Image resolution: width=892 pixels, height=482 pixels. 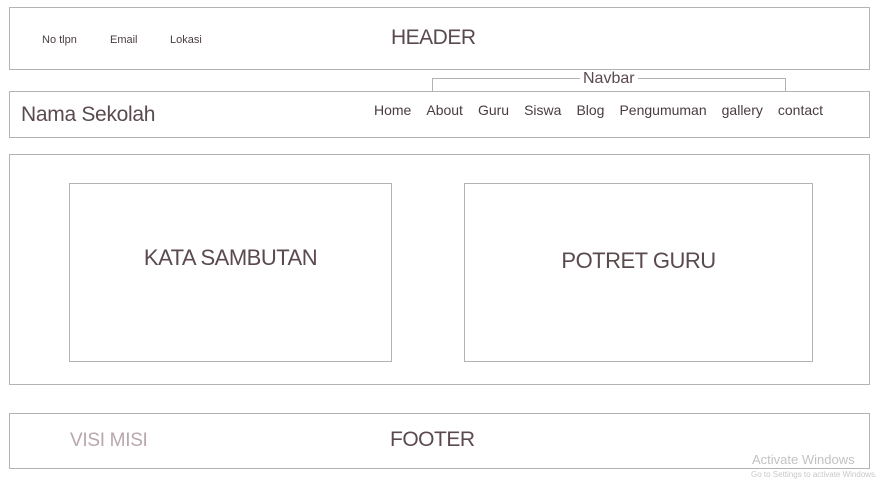 What do you see at coordinates (109, 440) in the screenshot?
I see `vision-mission-label: VISI MISI` at bounding box center [109, 440].